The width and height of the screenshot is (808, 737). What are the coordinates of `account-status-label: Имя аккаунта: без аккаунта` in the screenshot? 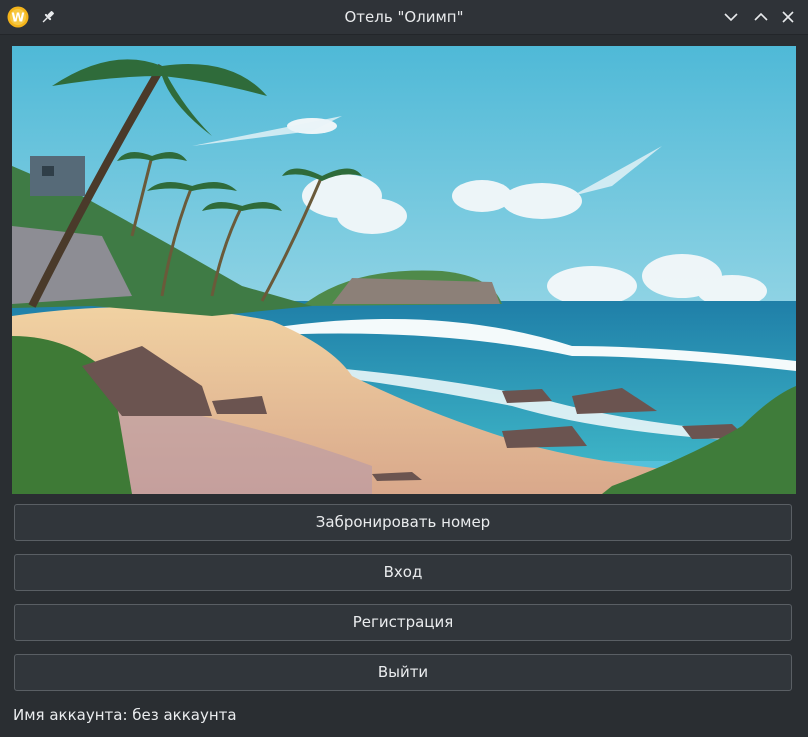 It's located at (125, 715).